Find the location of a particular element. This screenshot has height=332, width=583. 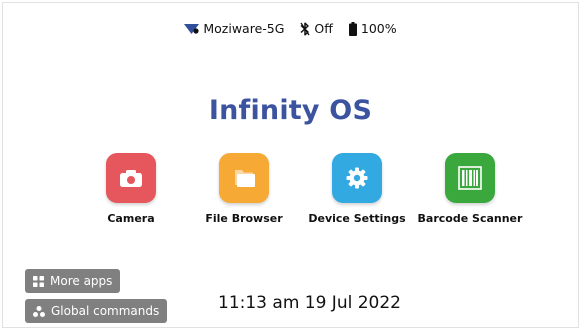

barcode-icon is located at coordinates (470, 178).